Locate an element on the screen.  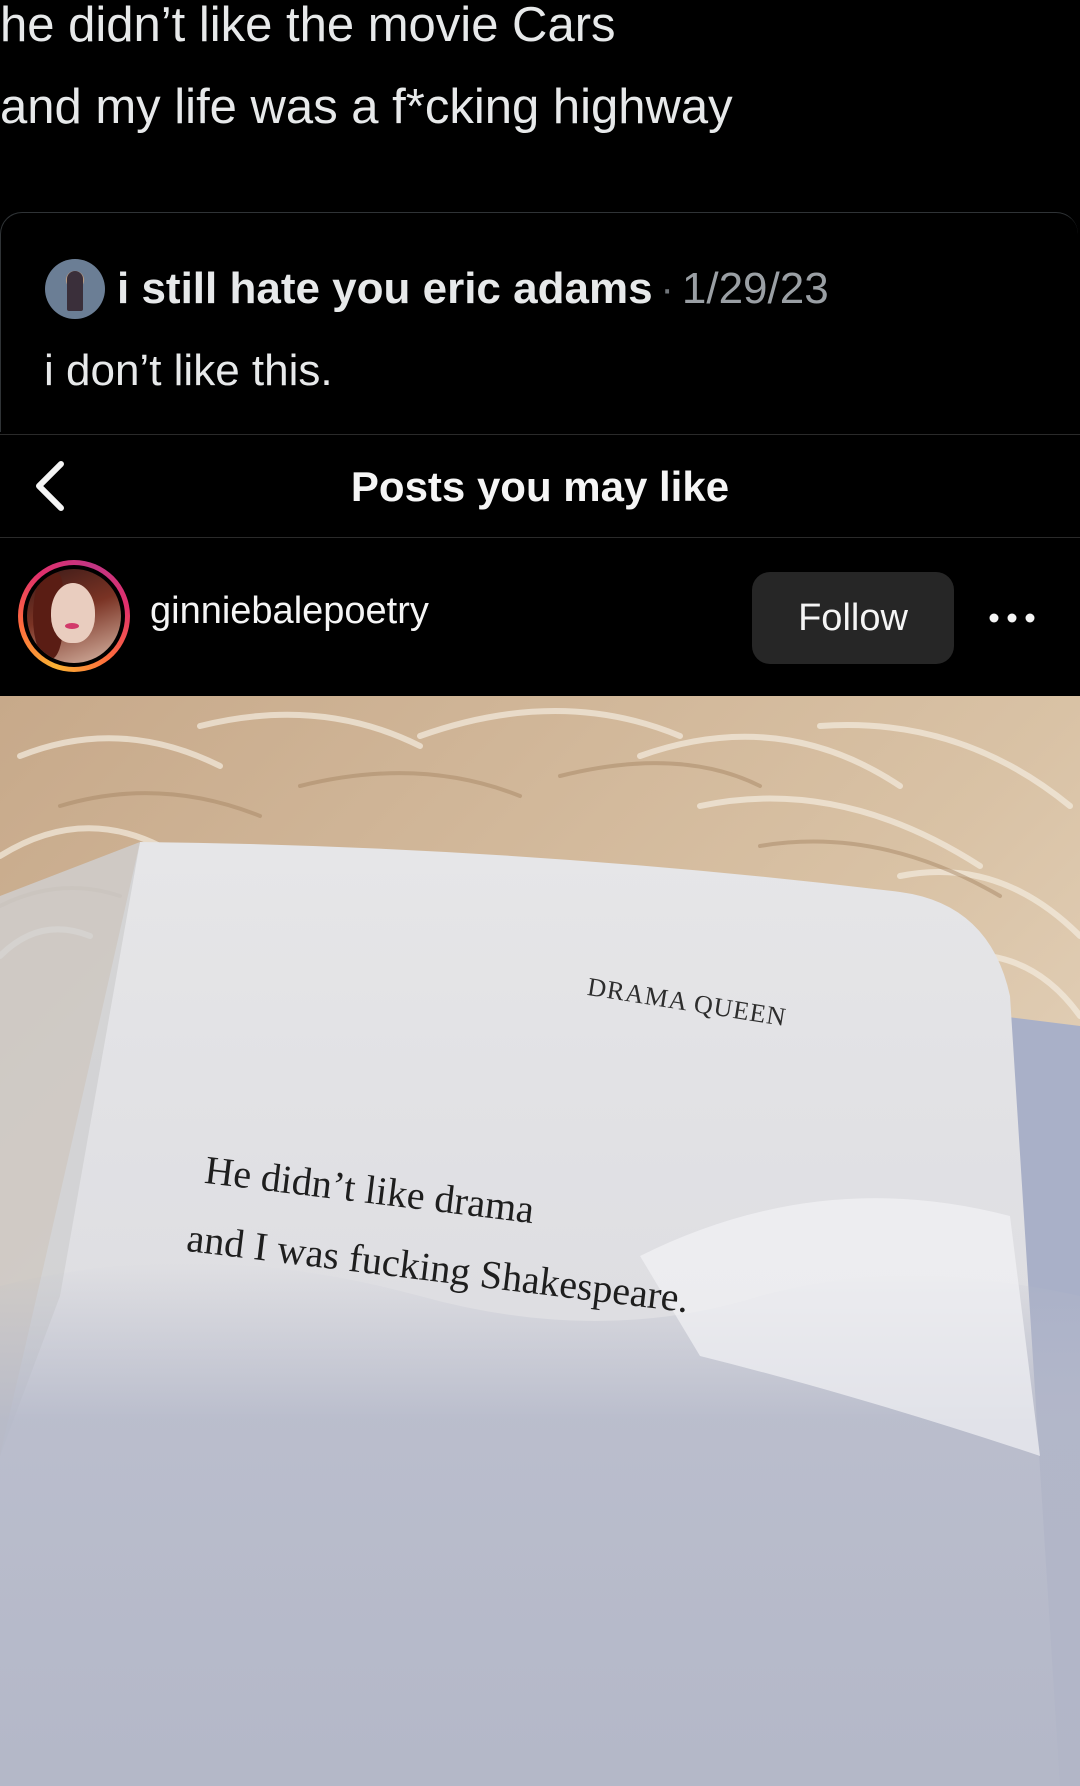
tweet-text-line-2: and my life was a f*cking highway is located at coordinates (366, 107).